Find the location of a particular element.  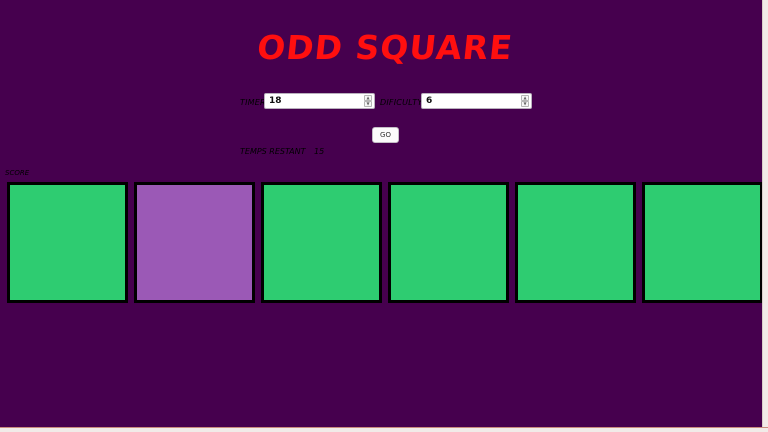

vertical-scrollbar is located at coordinates (765, 216).